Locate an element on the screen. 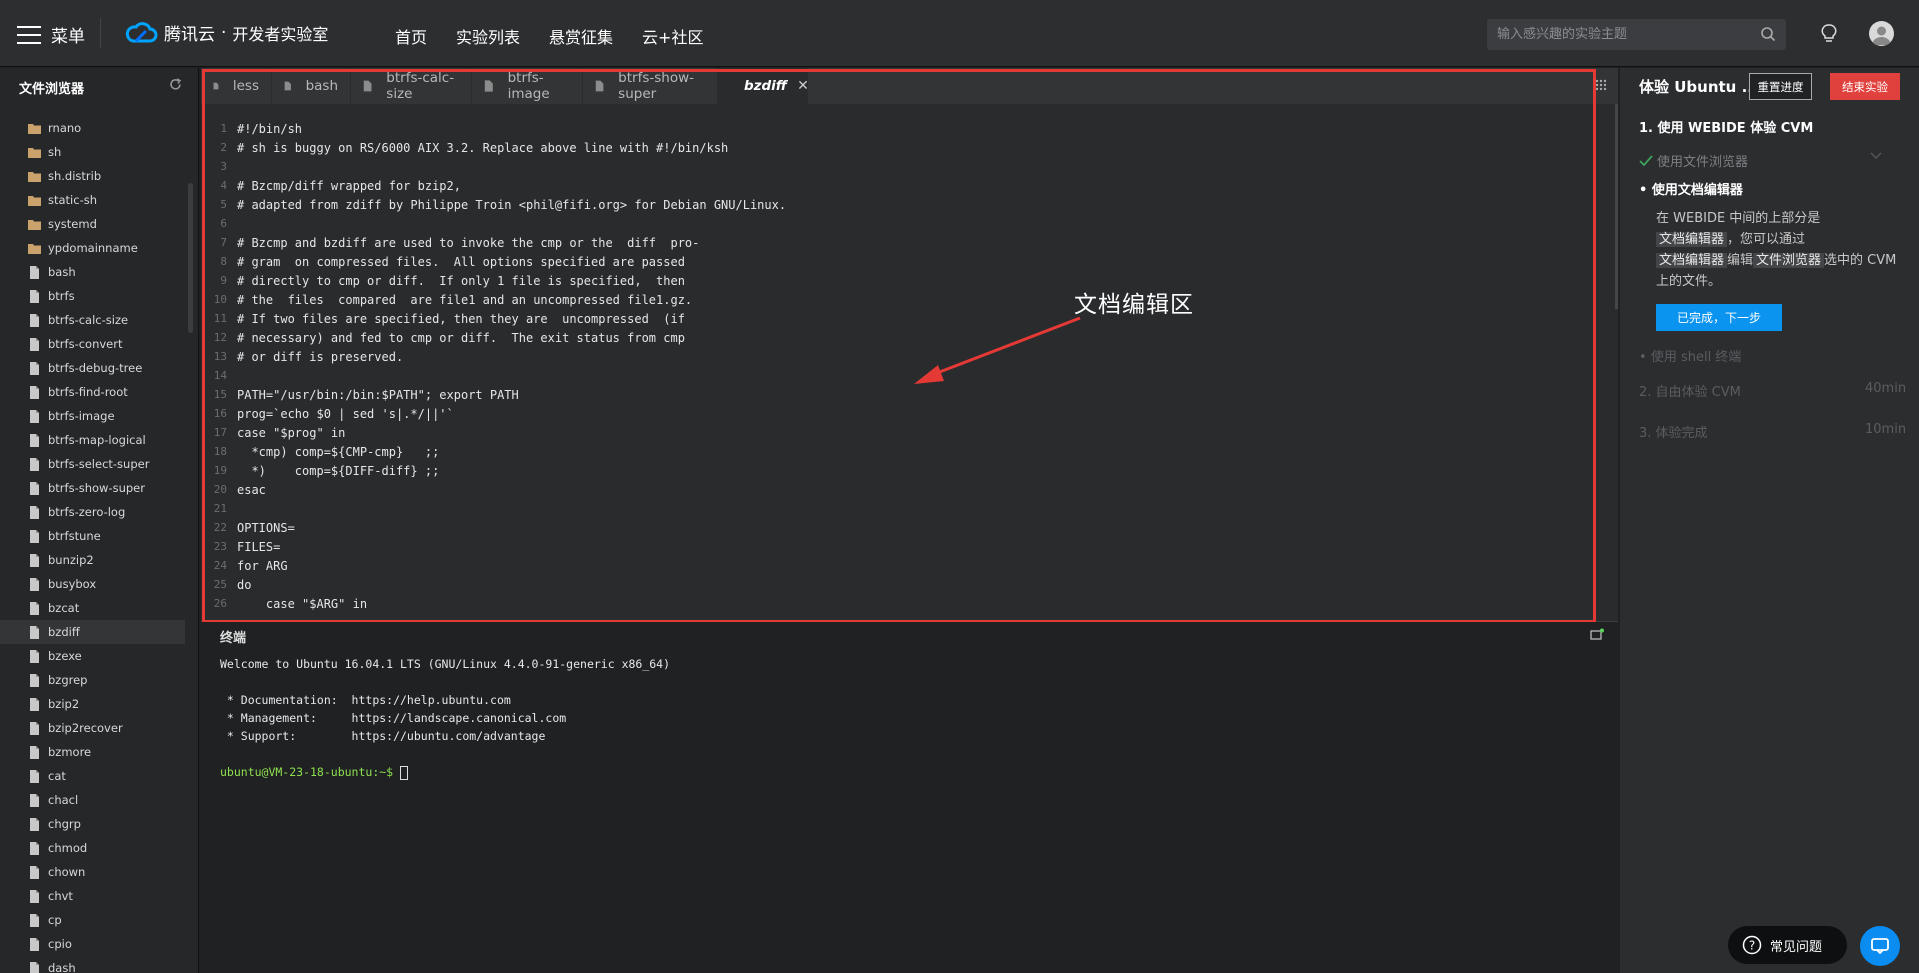 This screenshot has width=1919, height=973. file-item: btrfs-show-super is located at coordinates (92, 488).